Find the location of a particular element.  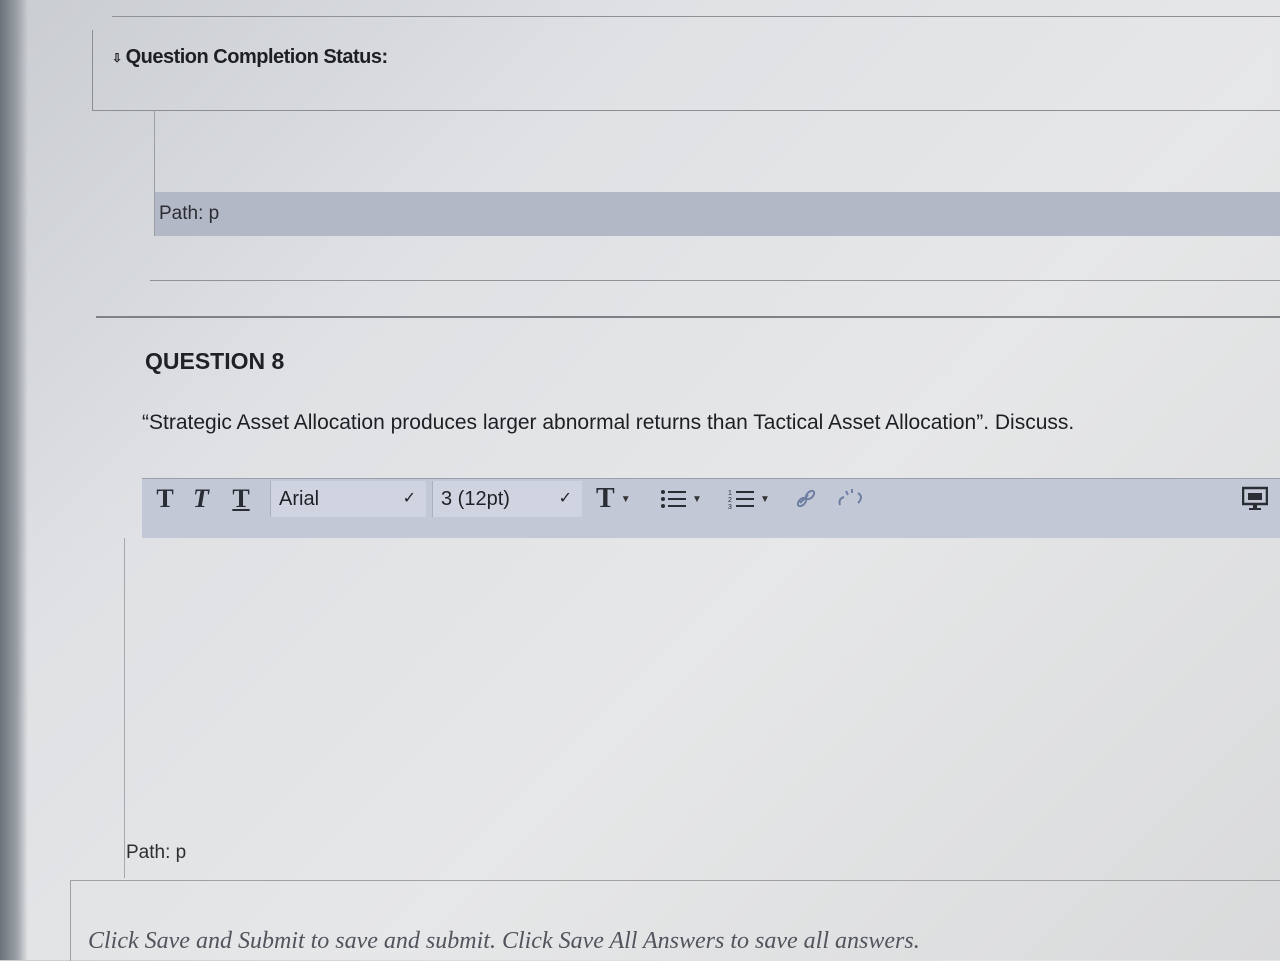

completion-status-toggle: ⇩ Question Completion Status: is located at coordinates (250, 57).